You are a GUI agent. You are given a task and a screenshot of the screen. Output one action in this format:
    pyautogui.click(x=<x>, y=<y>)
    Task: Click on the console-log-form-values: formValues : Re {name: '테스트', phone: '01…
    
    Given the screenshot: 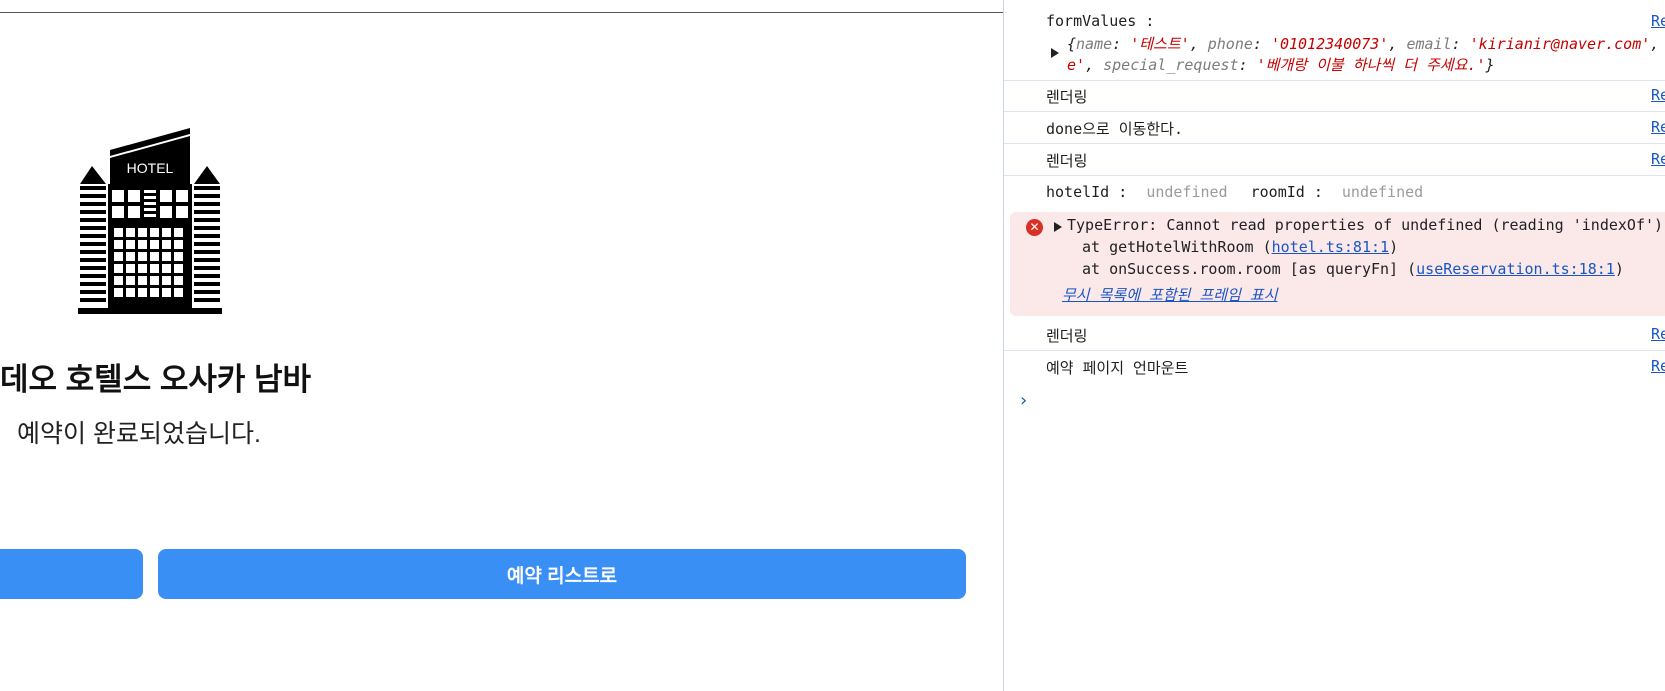 What is the action you would take?
    pyautogui.click(x=1334, y=40)
    